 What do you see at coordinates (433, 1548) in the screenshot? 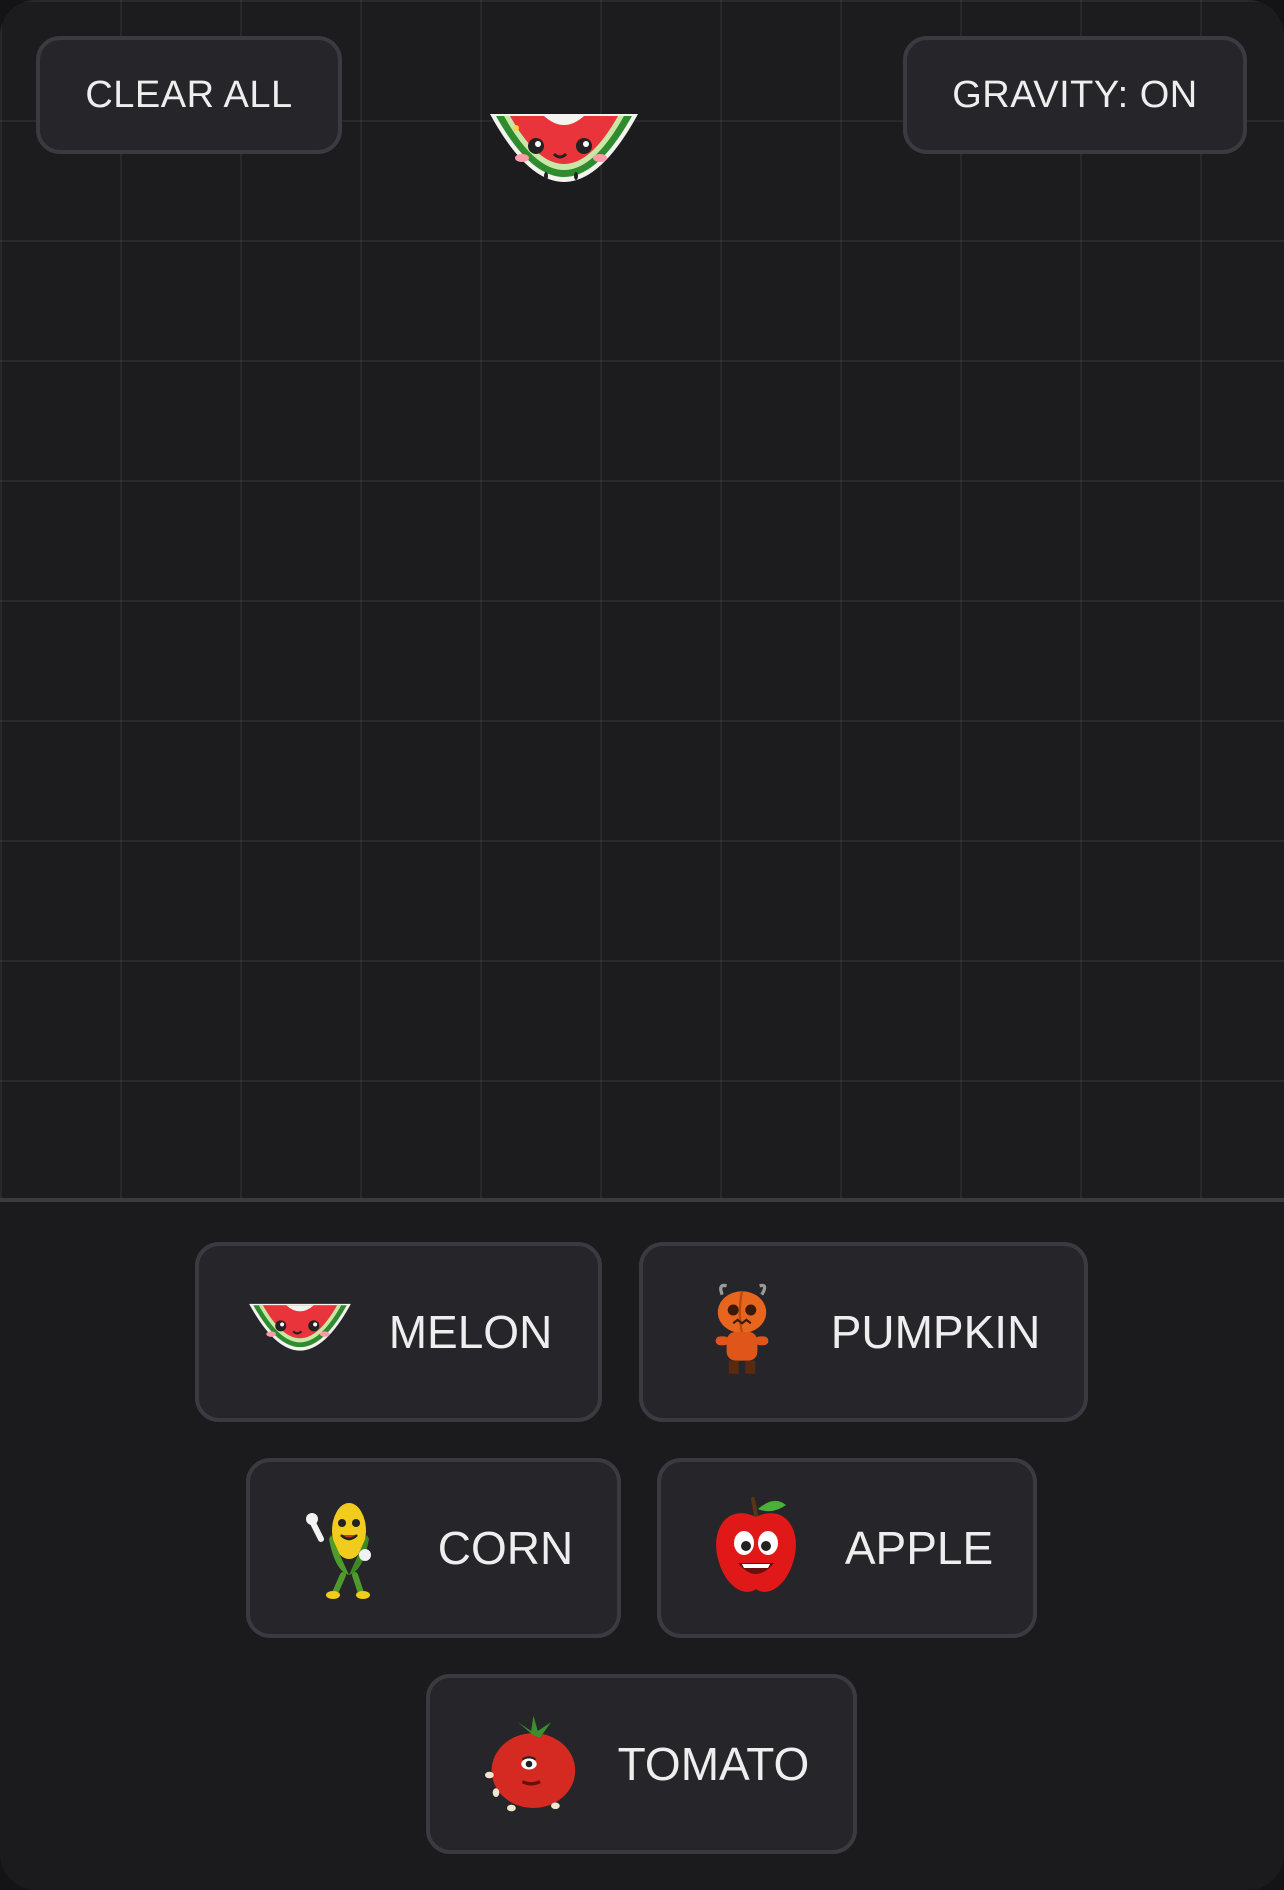
I see `spawn-corn-button: CORN` at bounding box center [433, 1548].